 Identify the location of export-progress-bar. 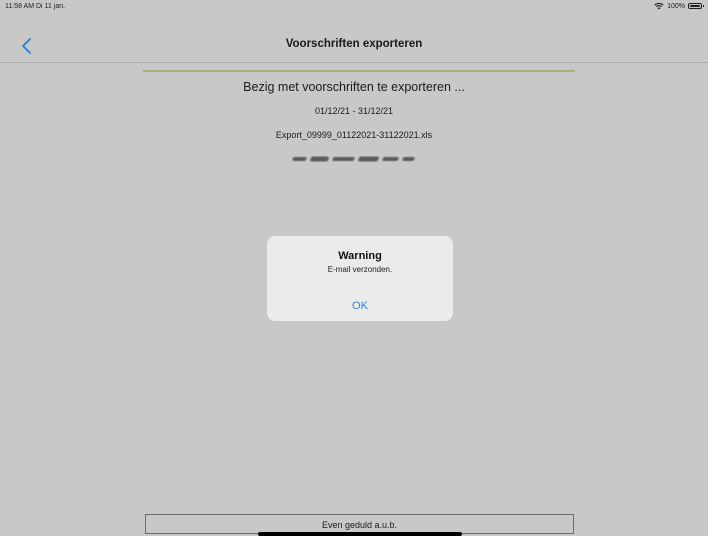
(359, 71).